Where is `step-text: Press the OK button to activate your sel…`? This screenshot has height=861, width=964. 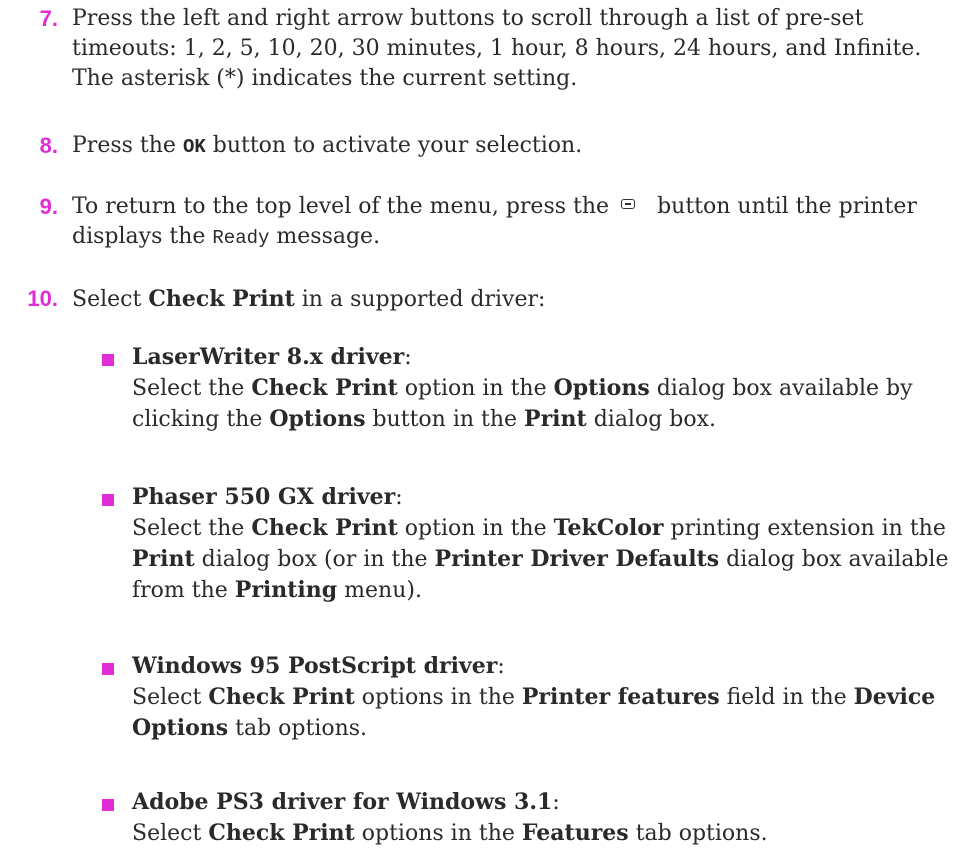
step-text: Press the OK button to activate your sel… is located at coordinates (512, 146).